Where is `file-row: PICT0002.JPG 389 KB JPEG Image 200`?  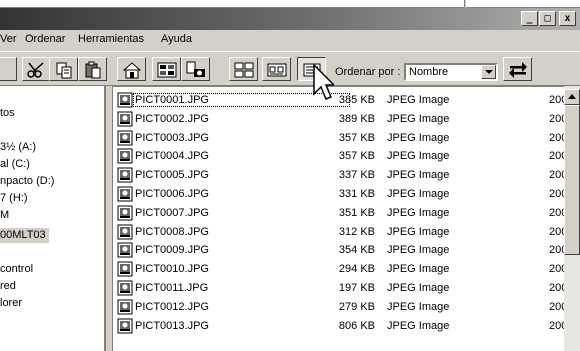
file-row: PICT0002.JPG 389 KB JPEG Image 200 is located at coordinates (339, 119).